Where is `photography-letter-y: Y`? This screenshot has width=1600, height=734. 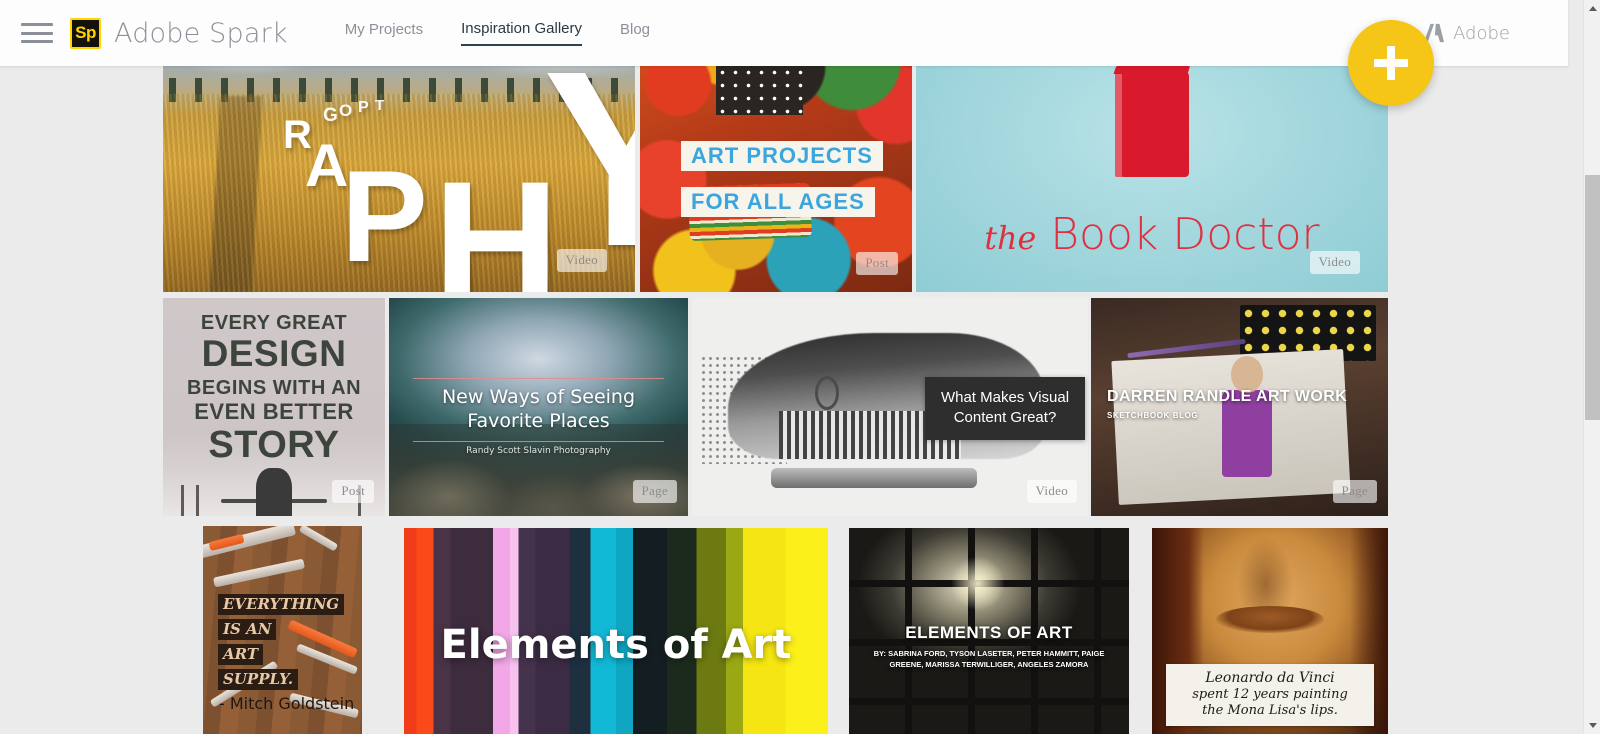
photography-letter-y: Y is located at coordinates (589, 158).